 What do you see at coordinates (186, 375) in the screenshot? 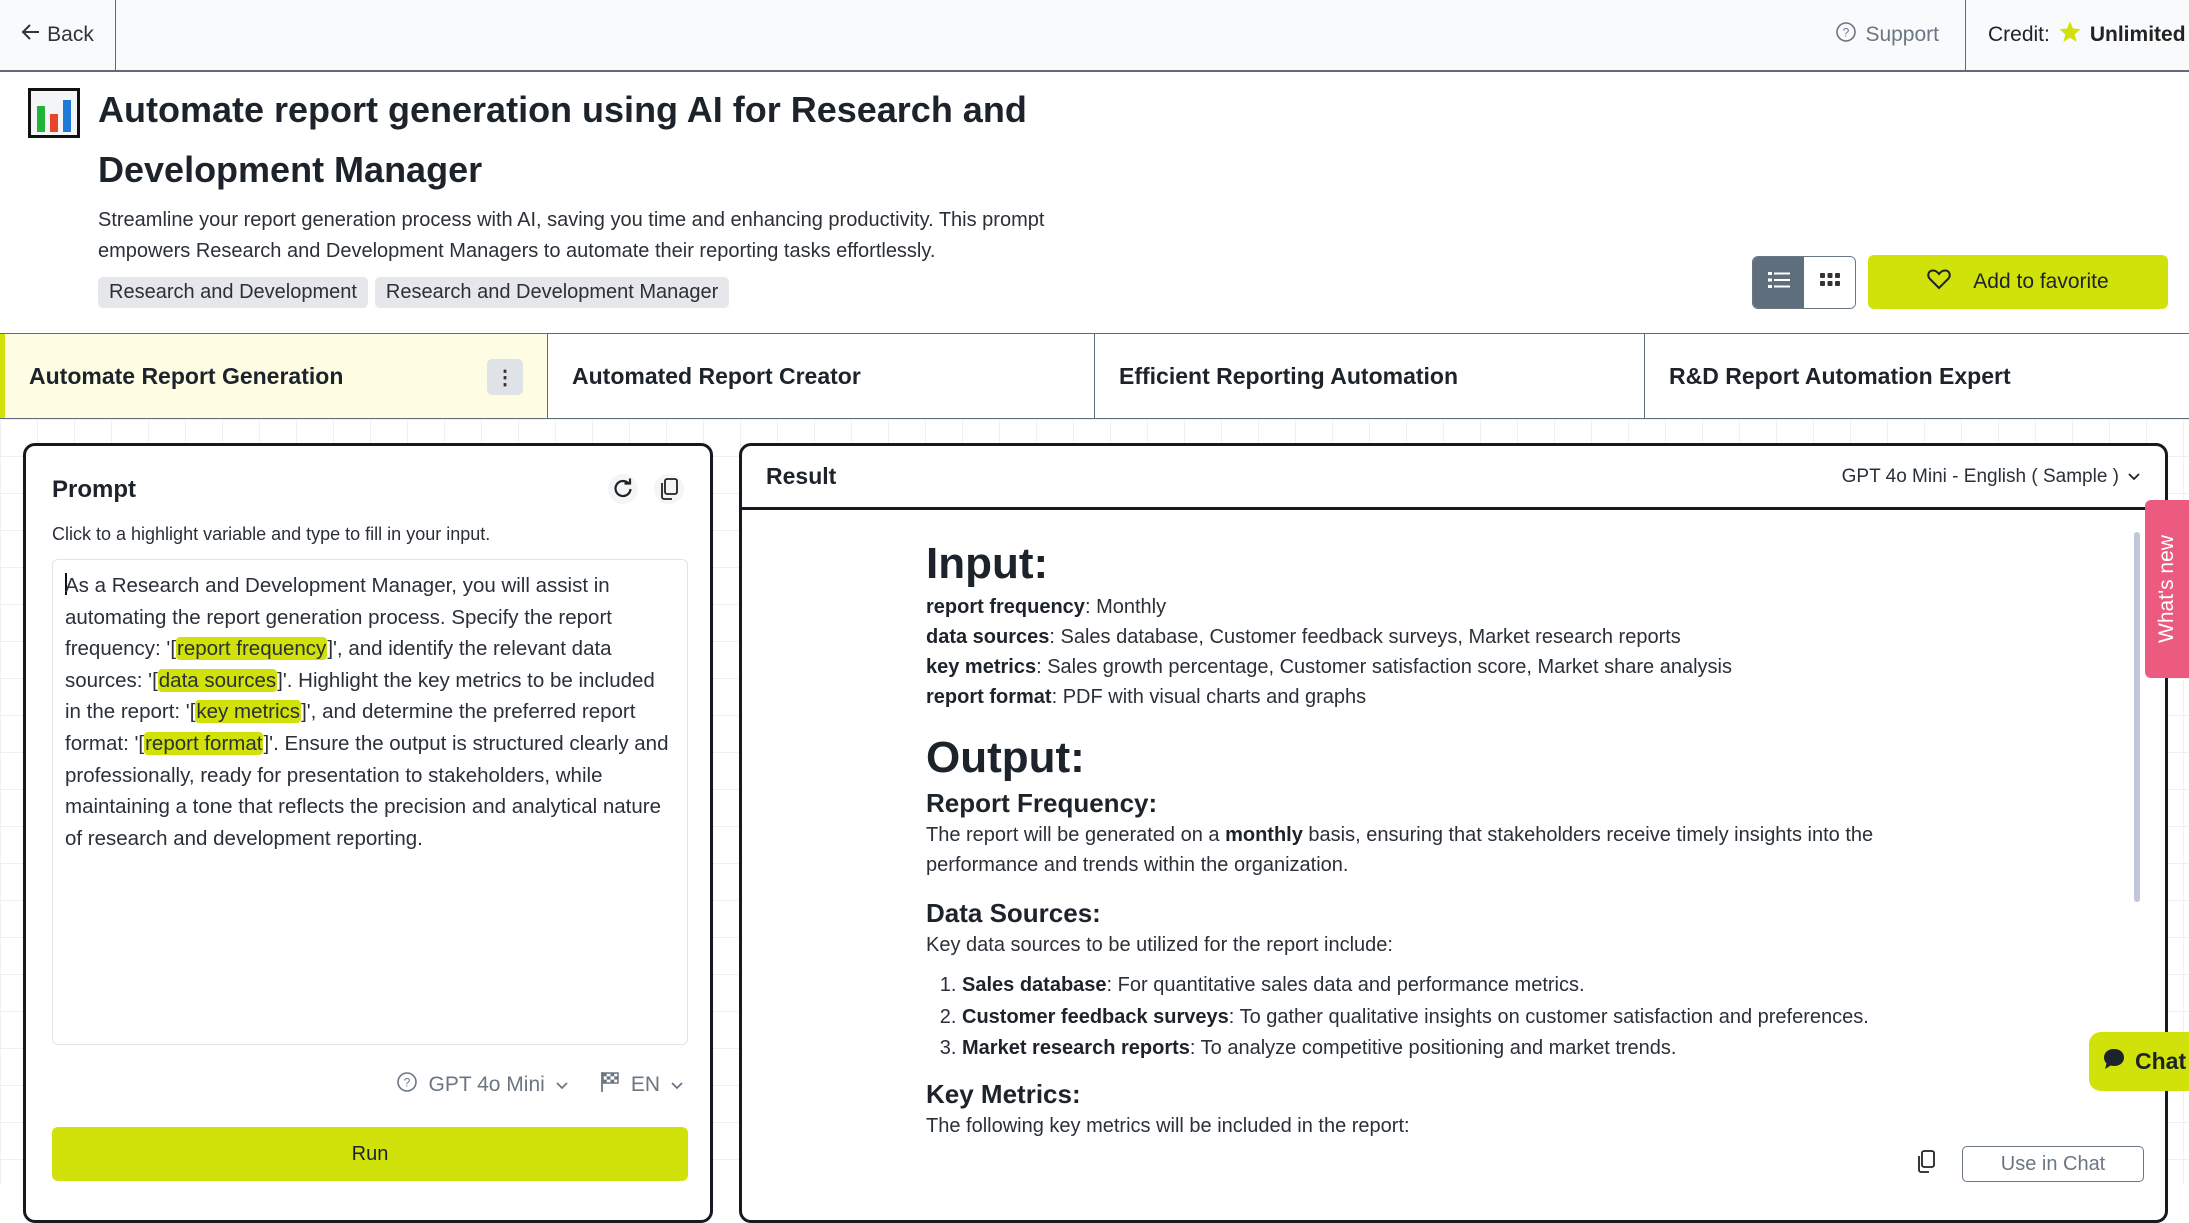
I see `tab-label: Automate Report Generation` at bounding box center [186, 375].